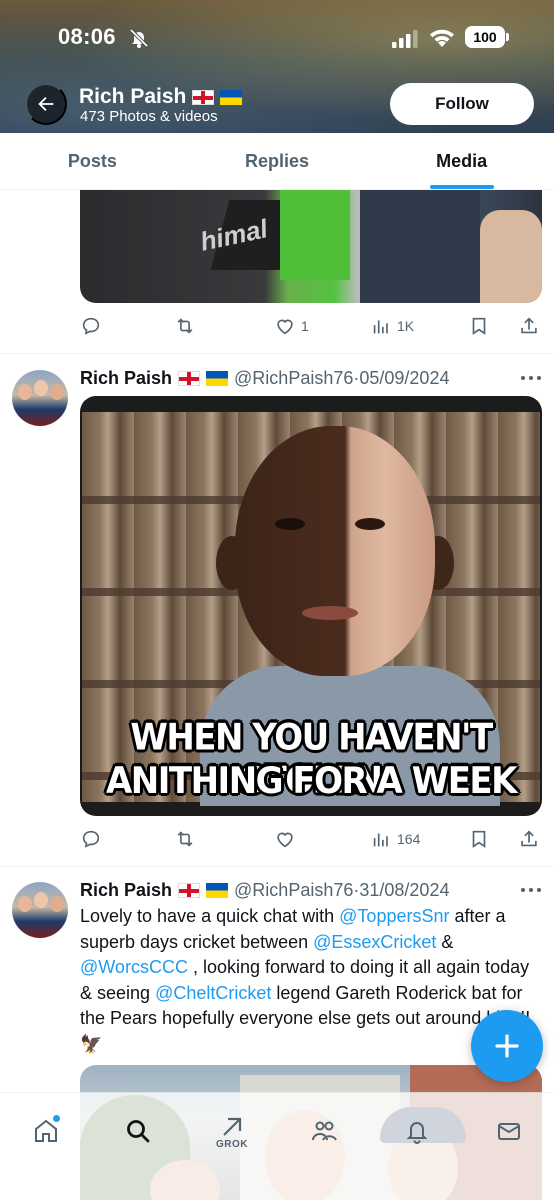 The width and height of the screenshot is (554, 1200). What do you see at coordinates (394, 916) in the screenshot?
I see `mention-link: @ToppersSnr` at bounding box center [394, 916].